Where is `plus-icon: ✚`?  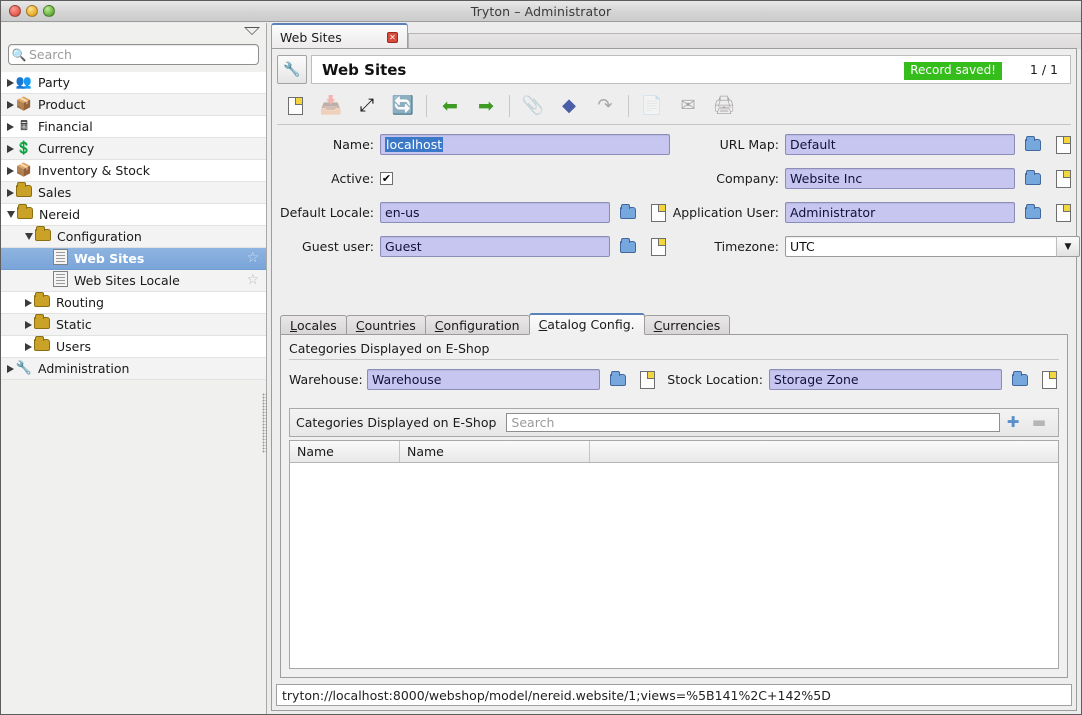 plus-icon: ✚ is located at coordinates (1013, 422).